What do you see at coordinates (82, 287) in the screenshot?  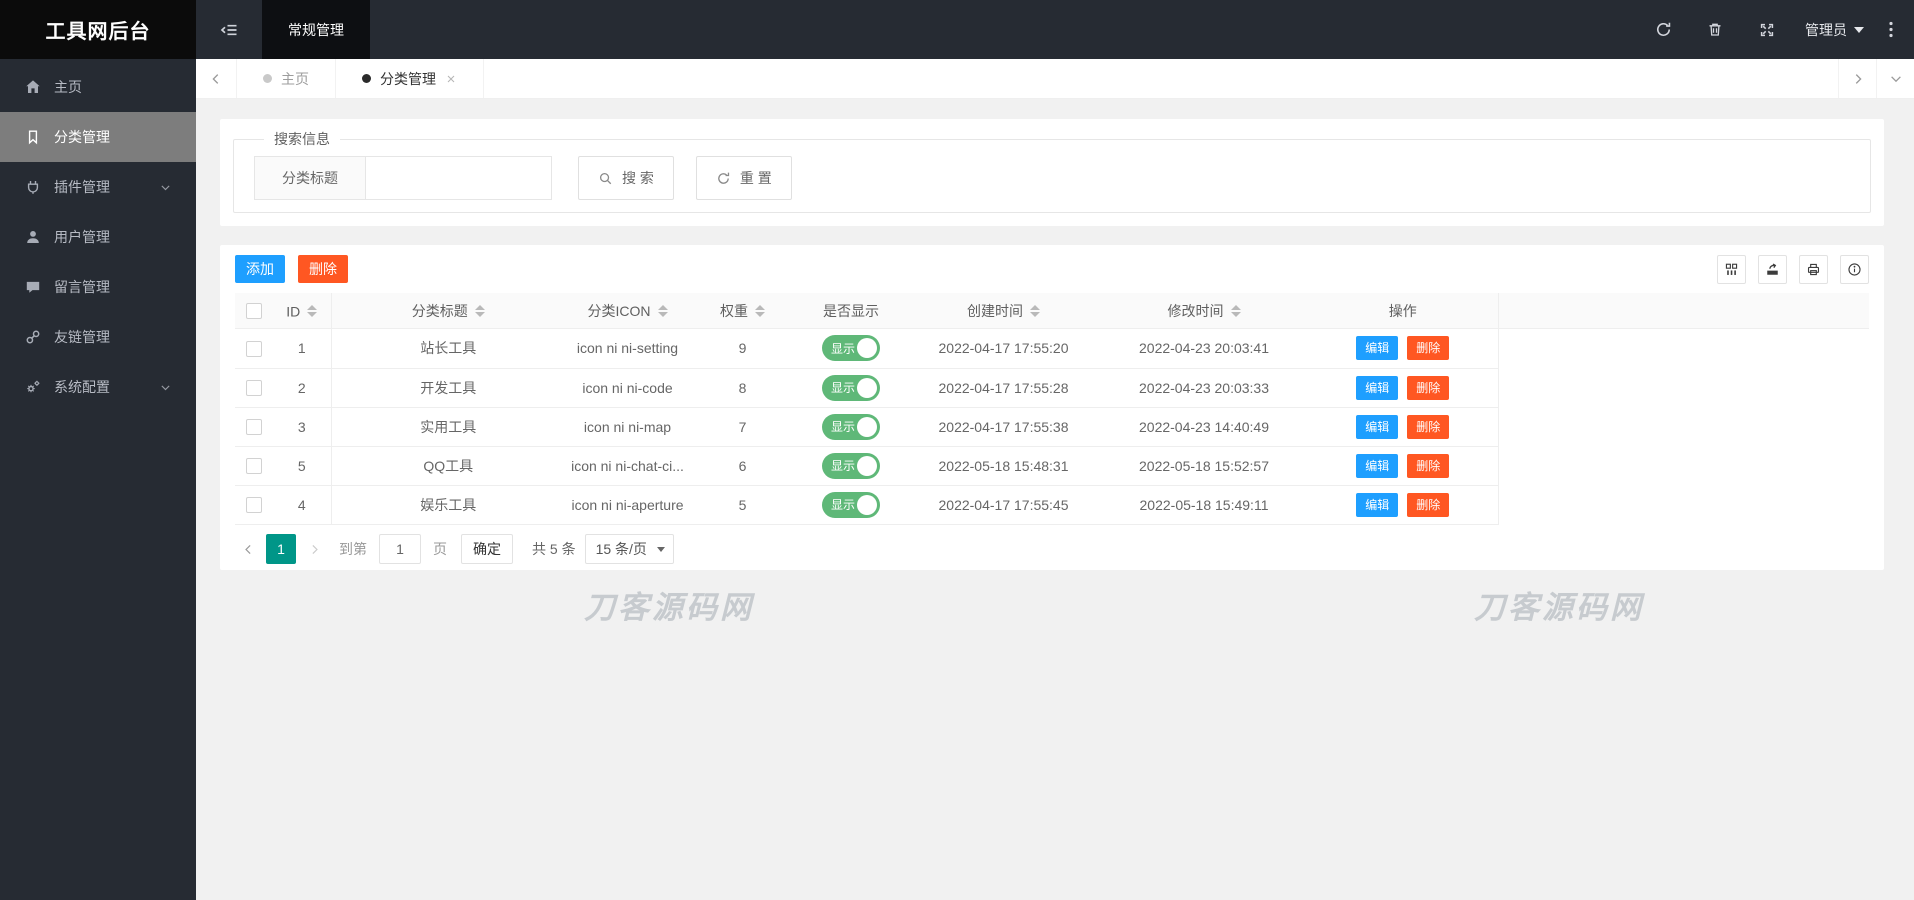 I see `sidebar-item-label: 留言管理` at bounding box center [82, 287].